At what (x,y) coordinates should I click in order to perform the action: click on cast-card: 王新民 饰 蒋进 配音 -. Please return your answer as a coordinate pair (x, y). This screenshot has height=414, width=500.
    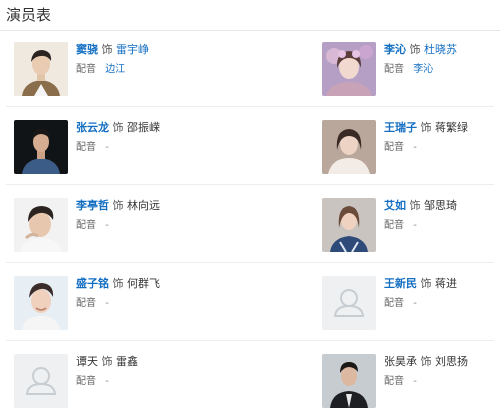
    Looking at the image, I should click on (411, 306).